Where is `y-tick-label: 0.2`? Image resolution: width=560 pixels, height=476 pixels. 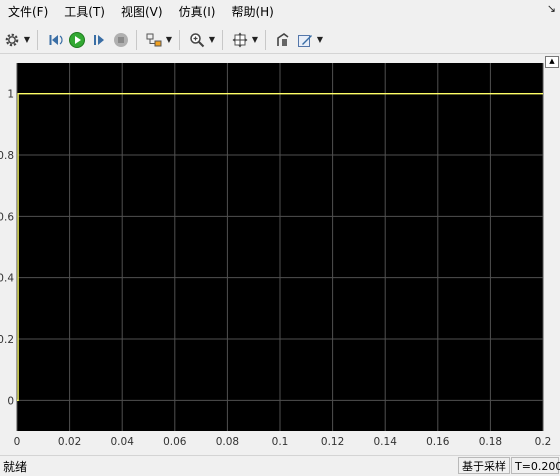 y-tick-label: 0.2 is located at coordinates (7, 340).